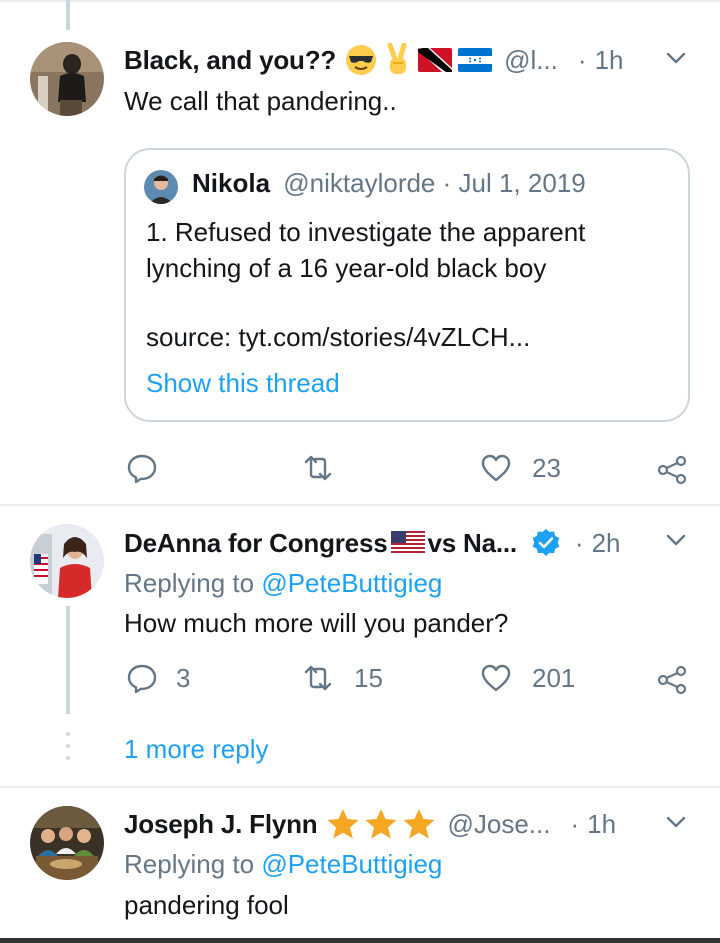 The height and width of the screenshot is (943, 720). Describe the element at coordinates (546, 467) in the screenshot. I see `like-count: 23` at that location.